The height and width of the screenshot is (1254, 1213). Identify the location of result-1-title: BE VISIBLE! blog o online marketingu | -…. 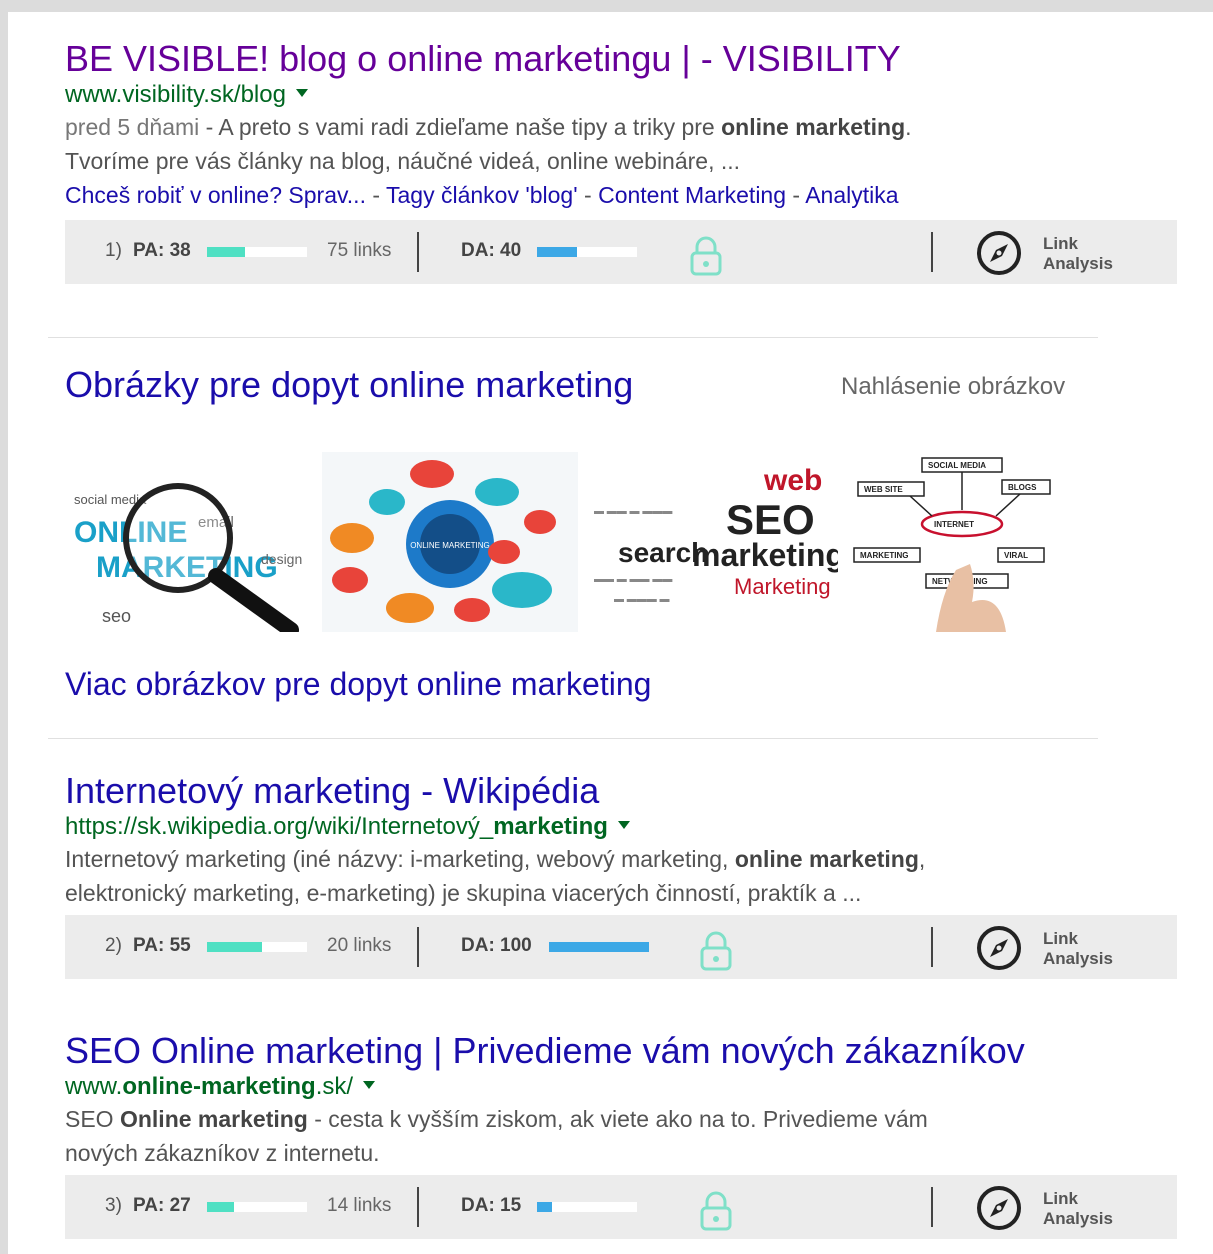
(565, 59).